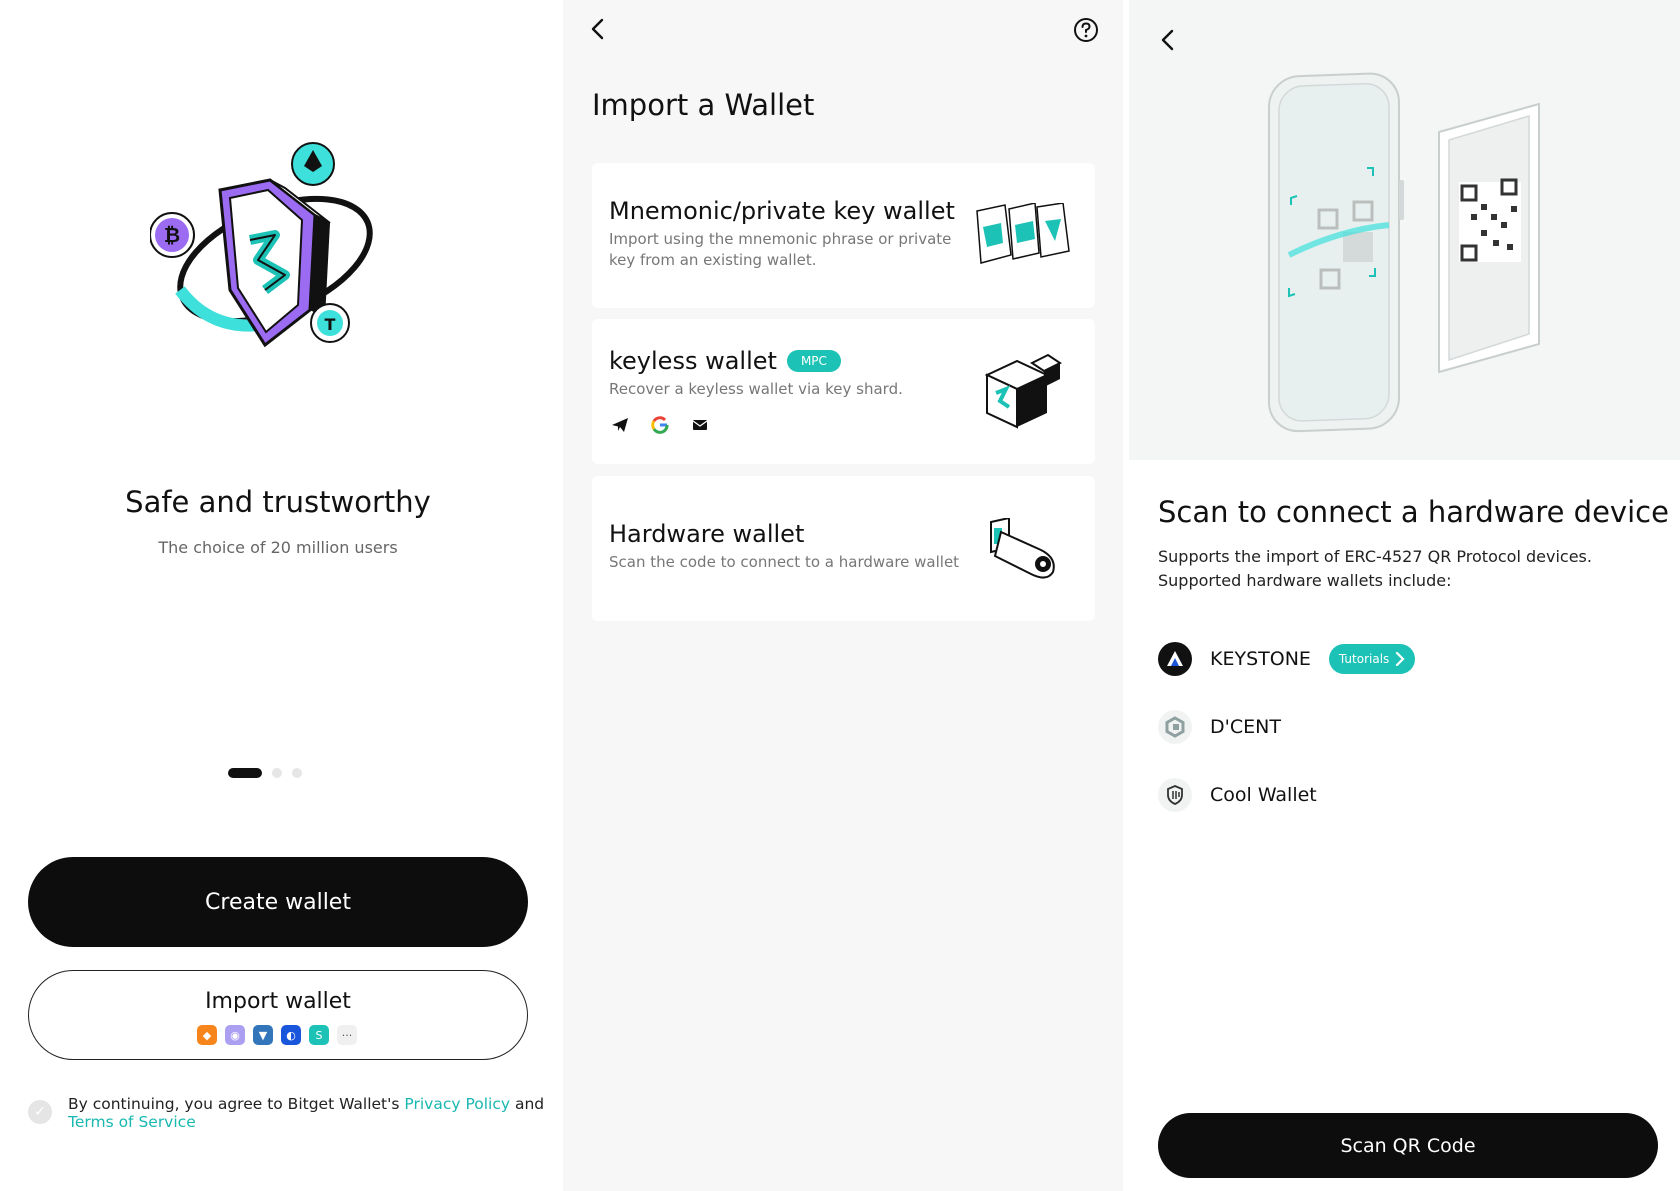 This screenshot has width=1680, height=1191. I want to click on option-description: Recover a keyless wallet via key shard., so click(756, 389).